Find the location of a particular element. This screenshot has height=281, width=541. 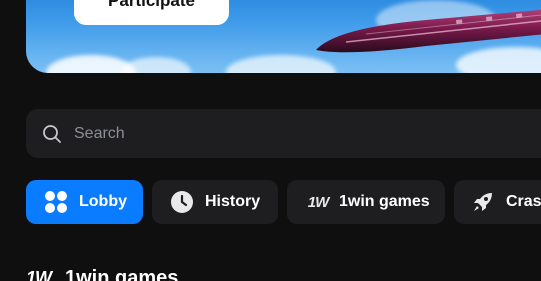

rocket-icon is located at coordinates (483, 202).